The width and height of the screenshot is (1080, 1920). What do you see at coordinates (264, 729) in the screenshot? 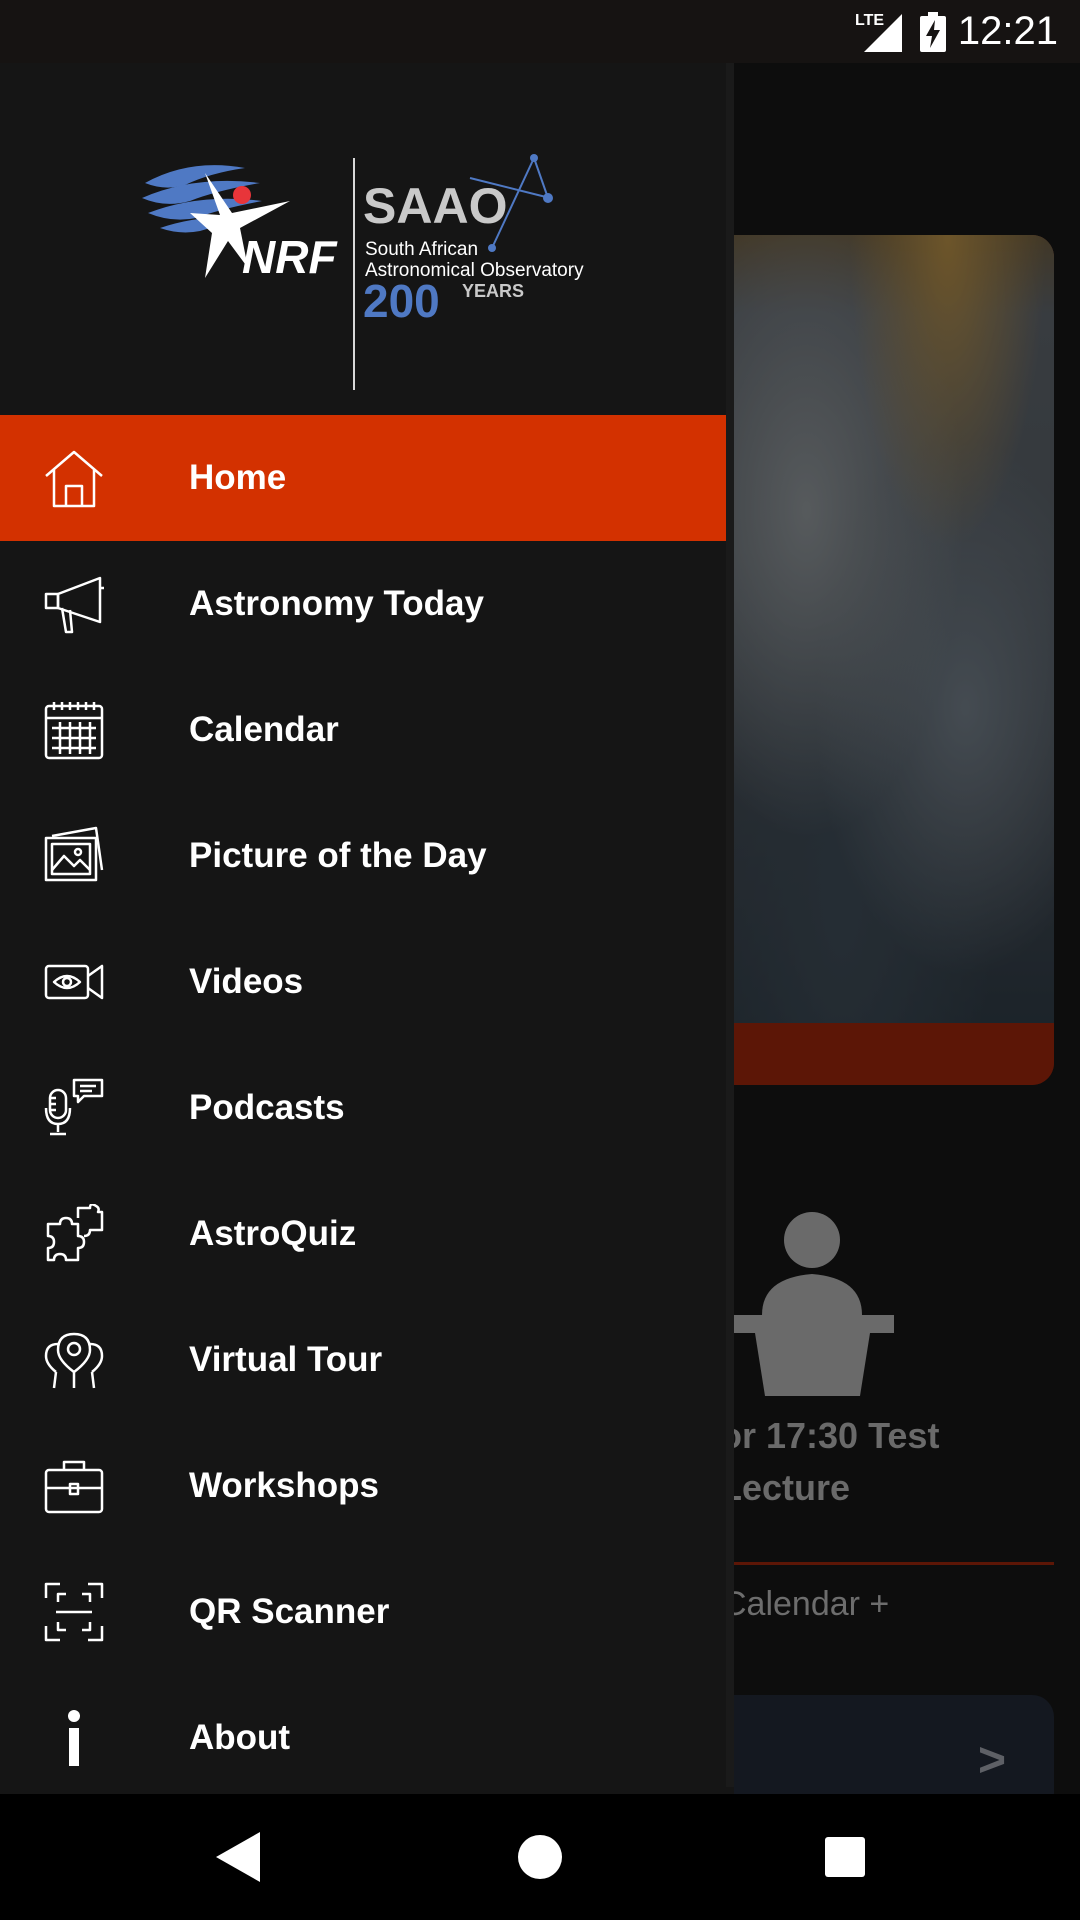
I see `menu-item-label: Calendar` at bounding box center [264, 729].